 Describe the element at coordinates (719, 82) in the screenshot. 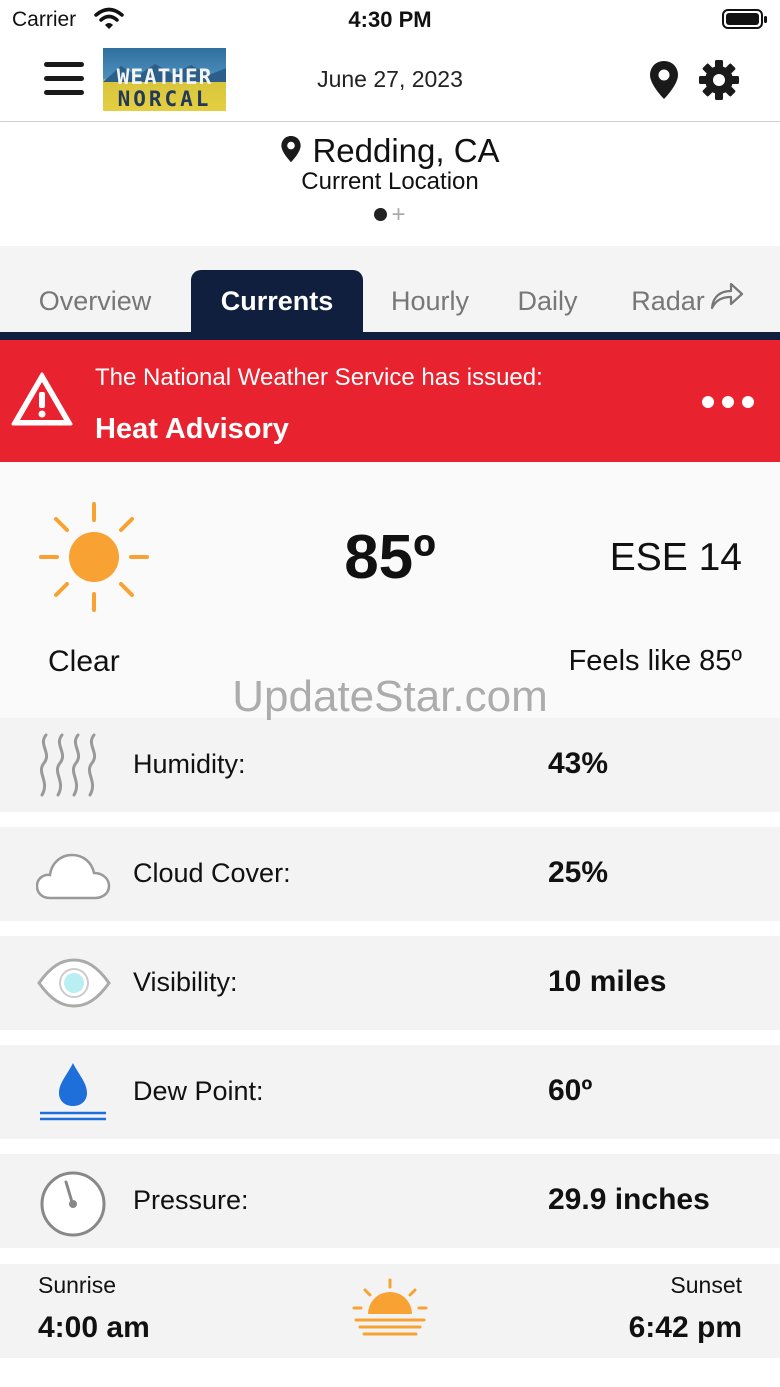

I see `gear-icon` at that location.